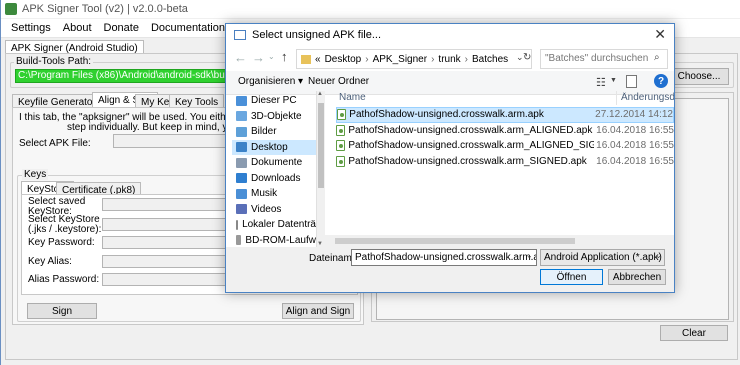 The height and width of the screenshot is (365, 740). I want to click on close-icon: ✕, so click(660, 34).